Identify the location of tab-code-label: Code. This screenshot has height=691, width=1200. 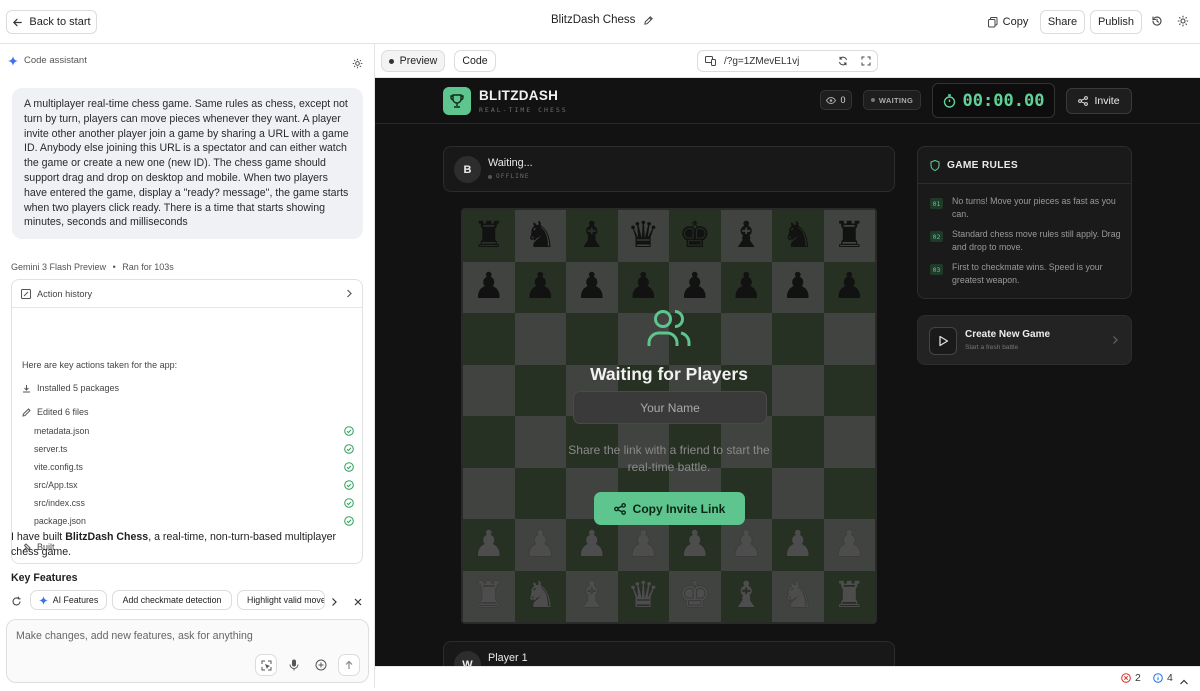
(475, 61).